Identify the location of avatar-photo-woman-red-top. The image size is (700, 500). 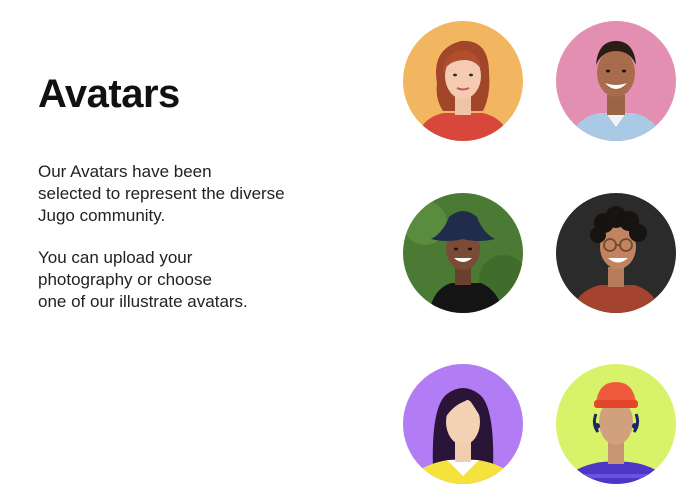
(463, 81).